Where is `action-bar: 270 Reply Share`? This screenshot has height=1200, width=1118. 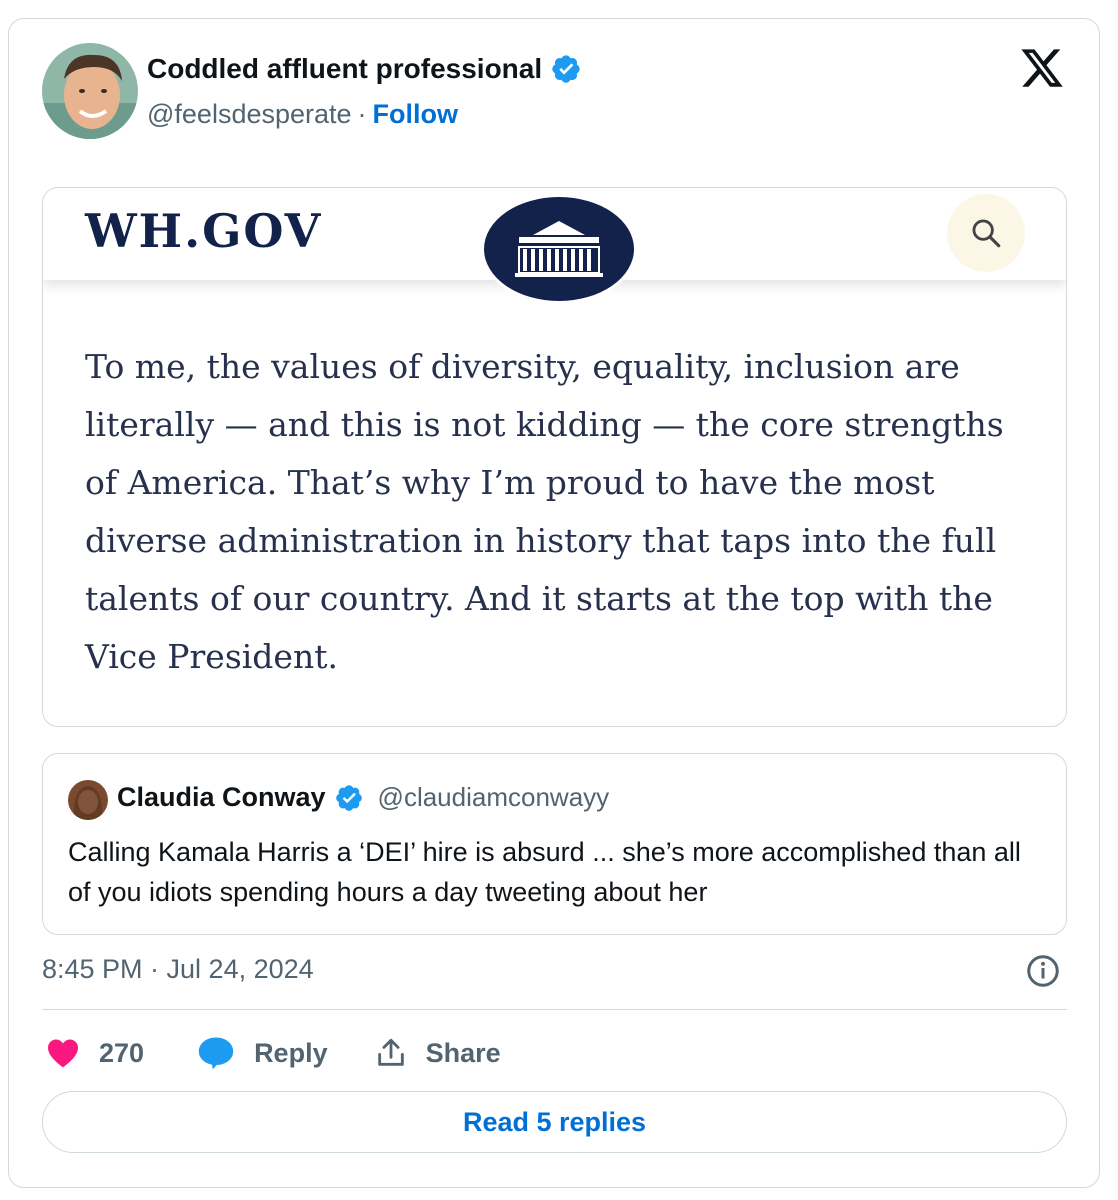
action-bar: 270 Reply Share is located at coordinates (273, 1053).